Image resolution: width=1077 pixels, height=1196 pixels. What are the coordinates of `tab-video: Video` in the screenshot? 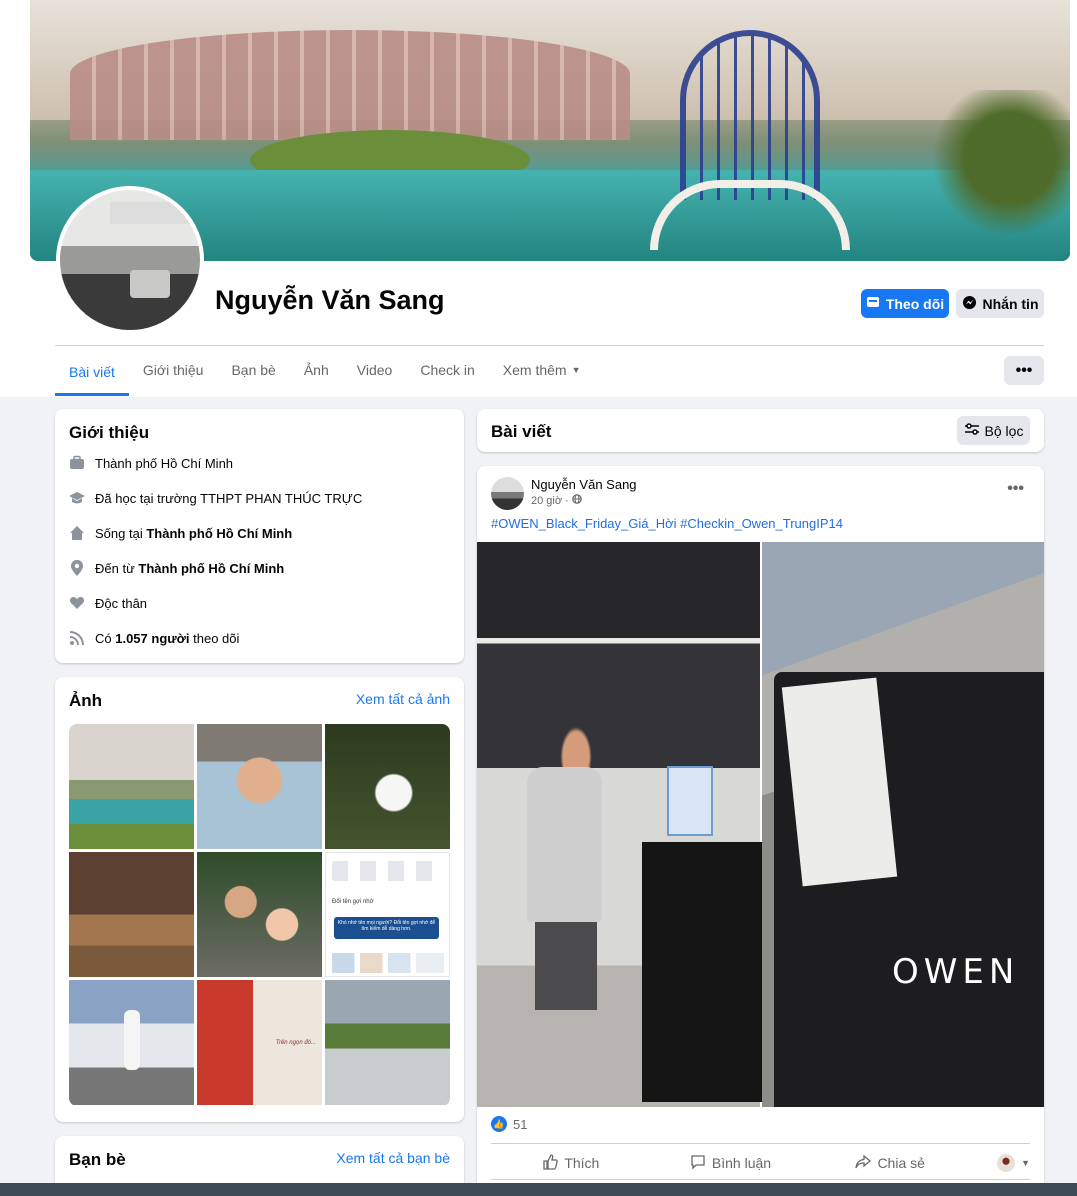 It's located at (375, 370).